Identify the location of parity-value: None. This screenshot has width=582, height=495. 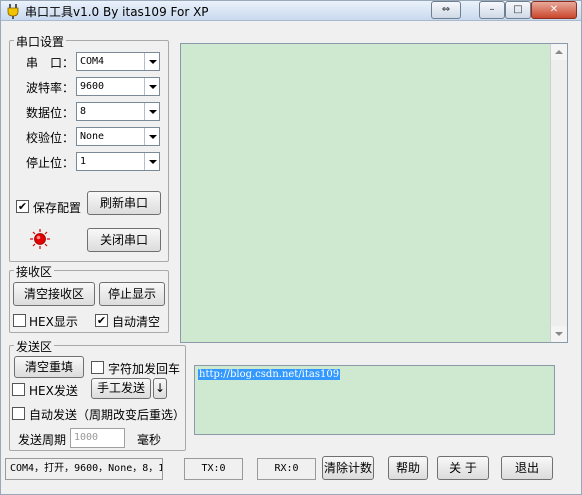
(92, 136).